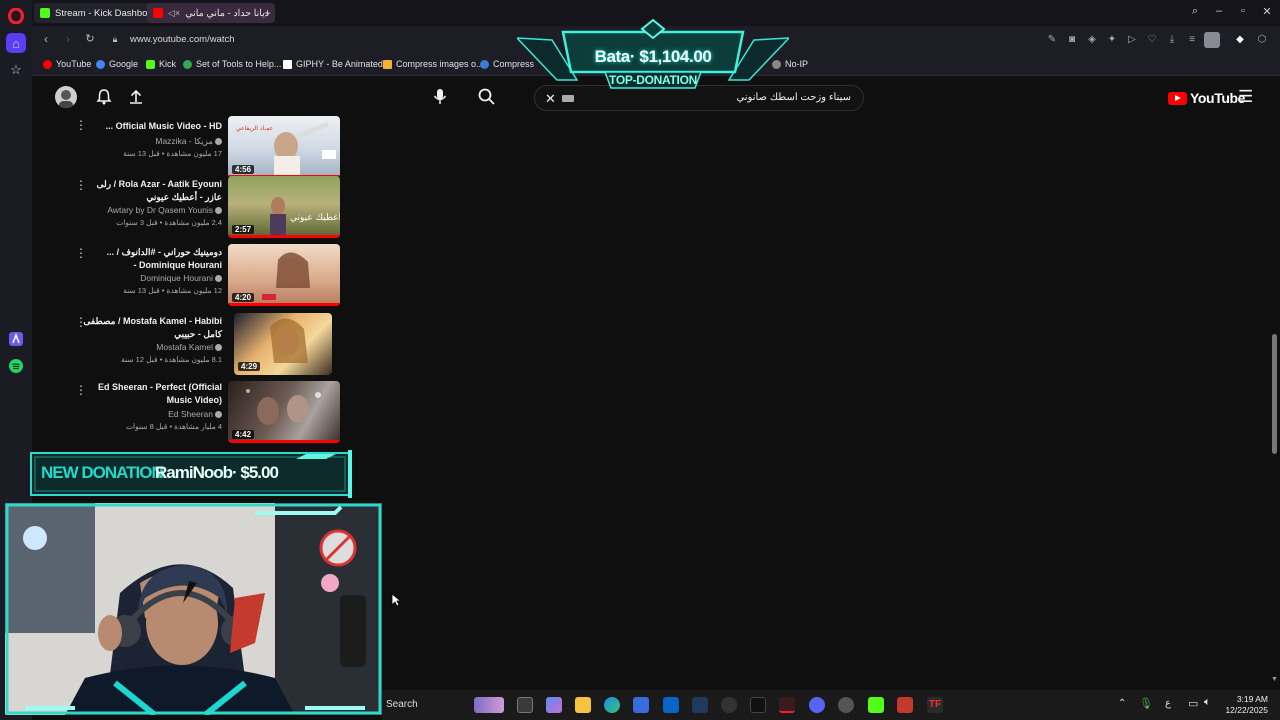  I want to click on bookmark-giphy: GIPHY - Be Animated, so click(333, 64).